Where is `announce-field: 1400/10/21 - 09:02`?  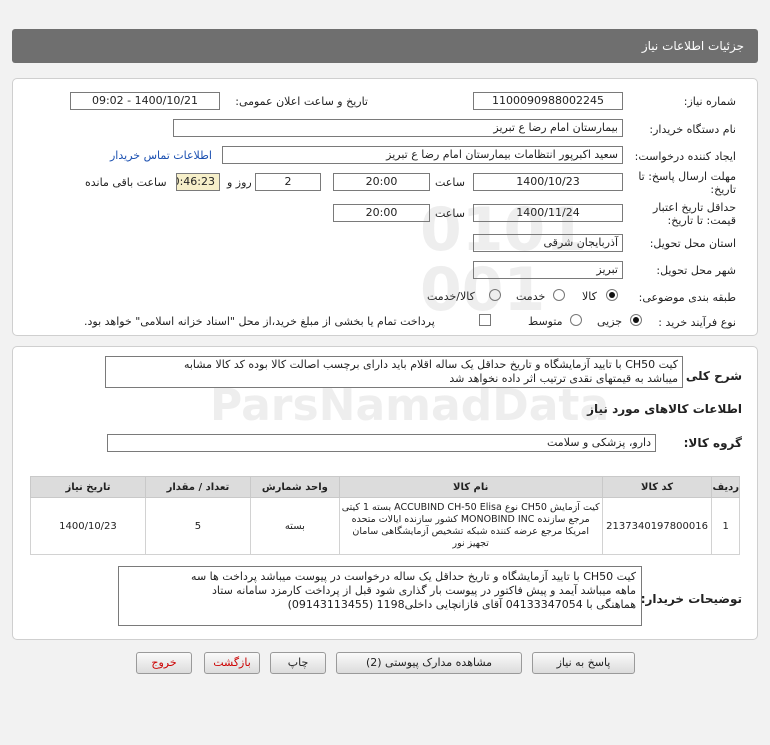 announce-field: 1400/10/21 - 09:02 is located at coordinates (145, 101).